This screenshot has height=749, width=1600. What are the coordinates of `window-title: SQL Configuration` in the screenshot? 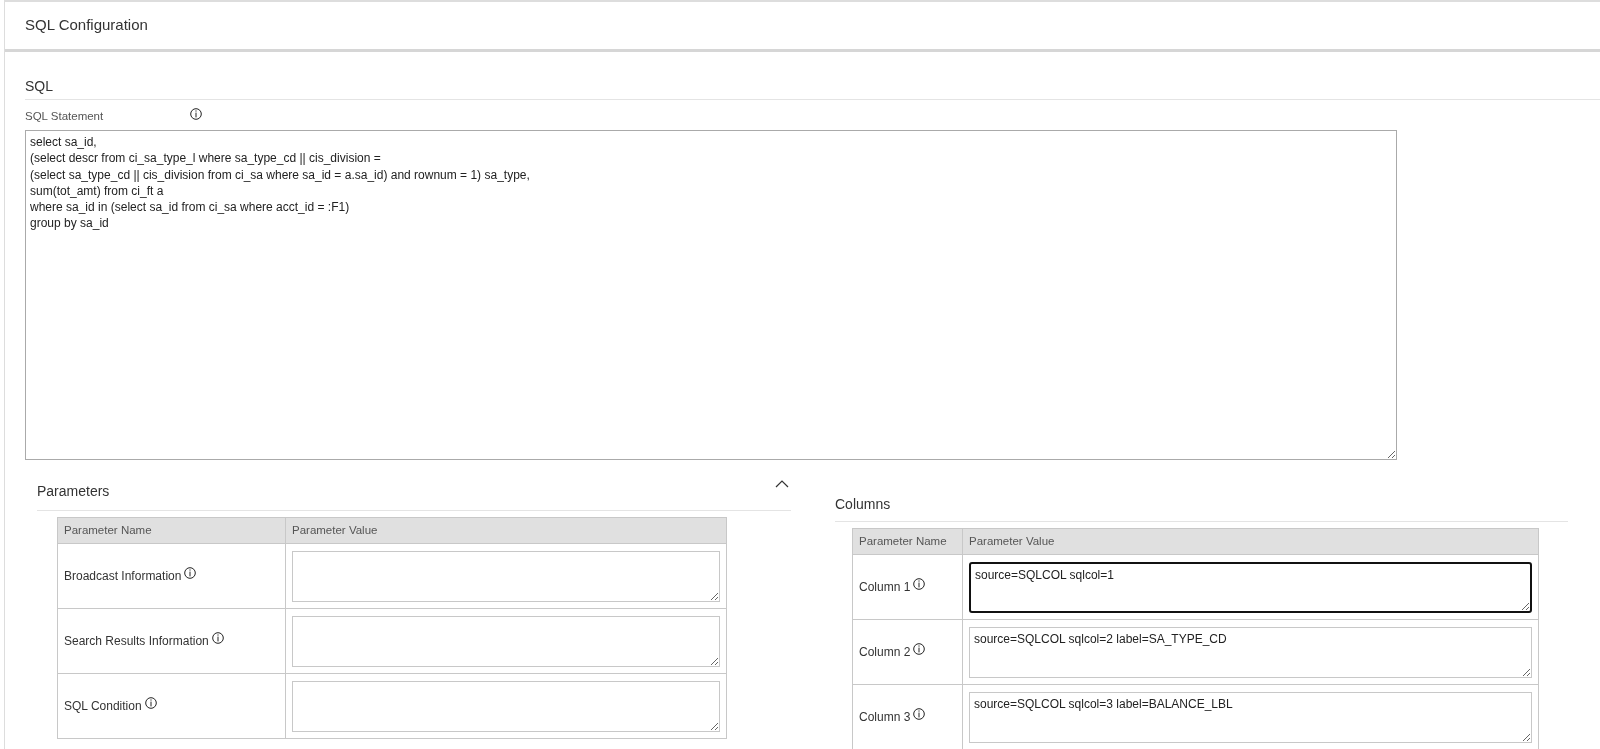 It's located at (86, 25).